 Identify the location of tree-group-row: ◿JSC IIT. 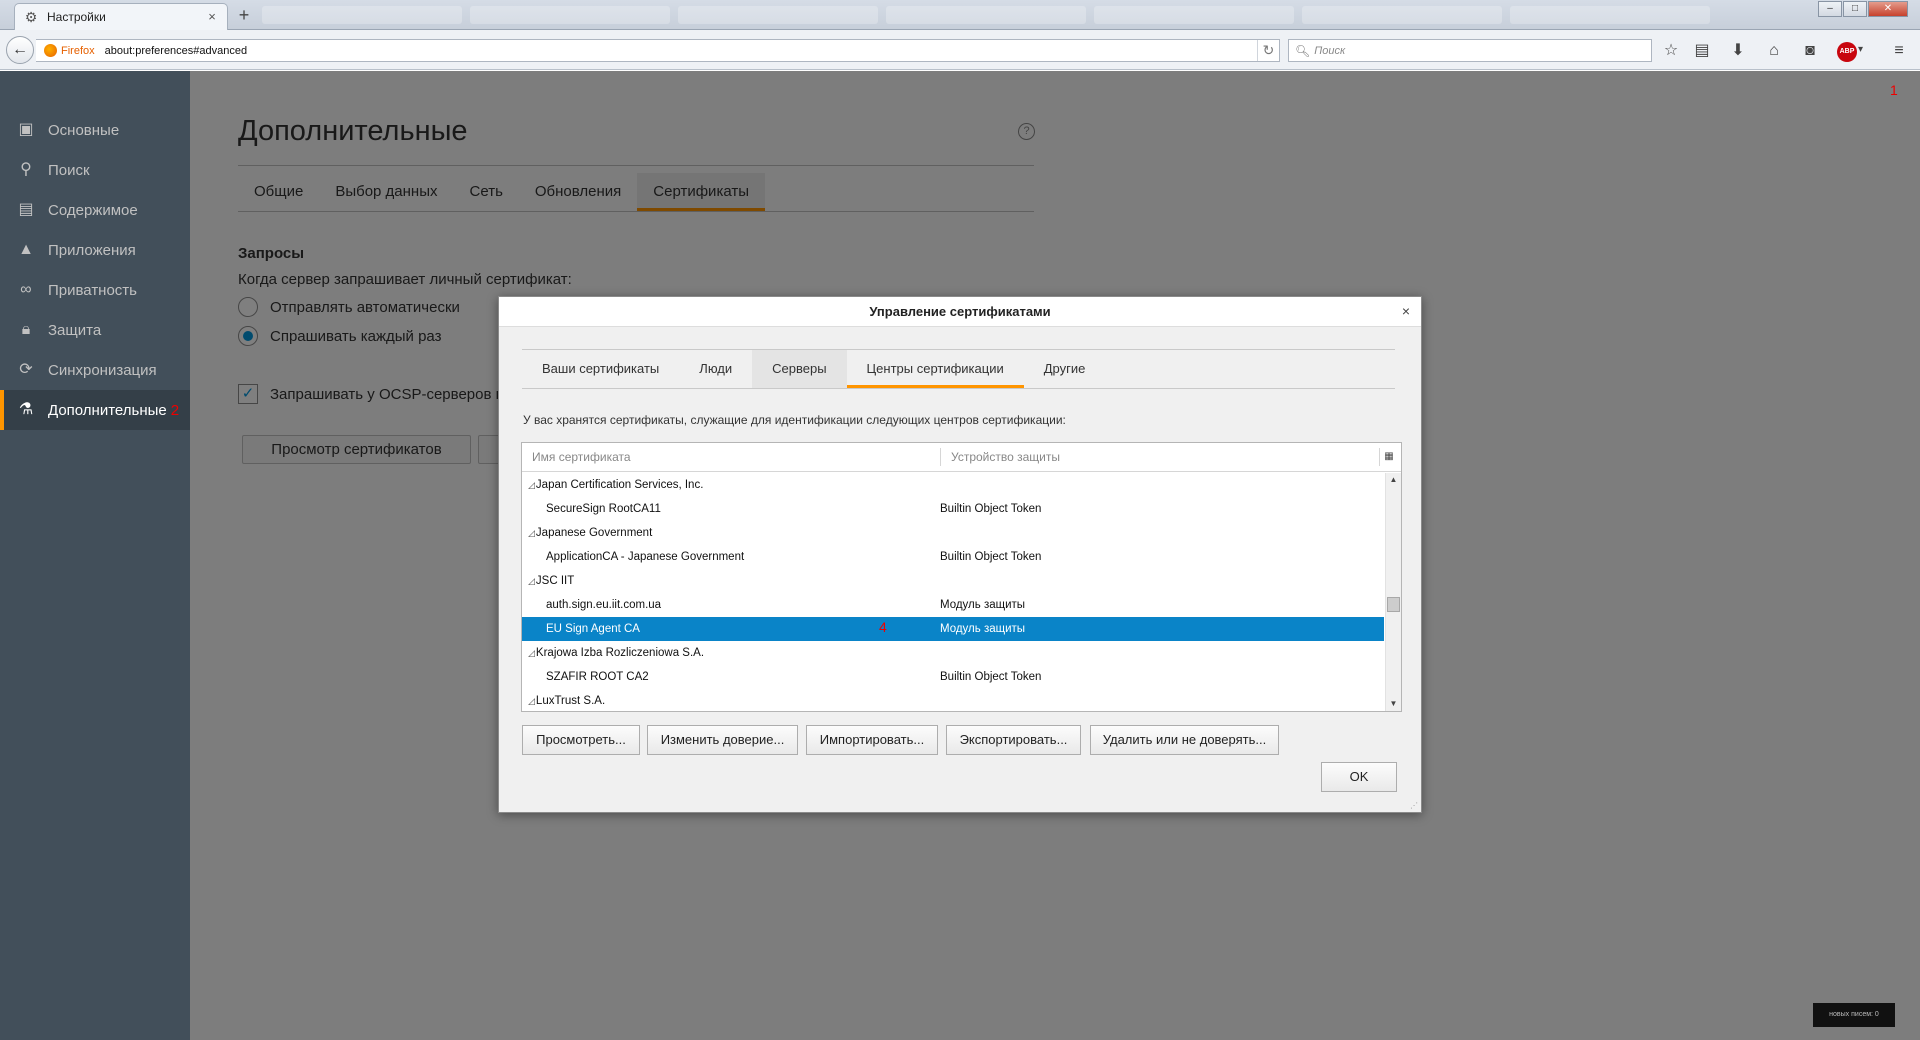
(953, 581).